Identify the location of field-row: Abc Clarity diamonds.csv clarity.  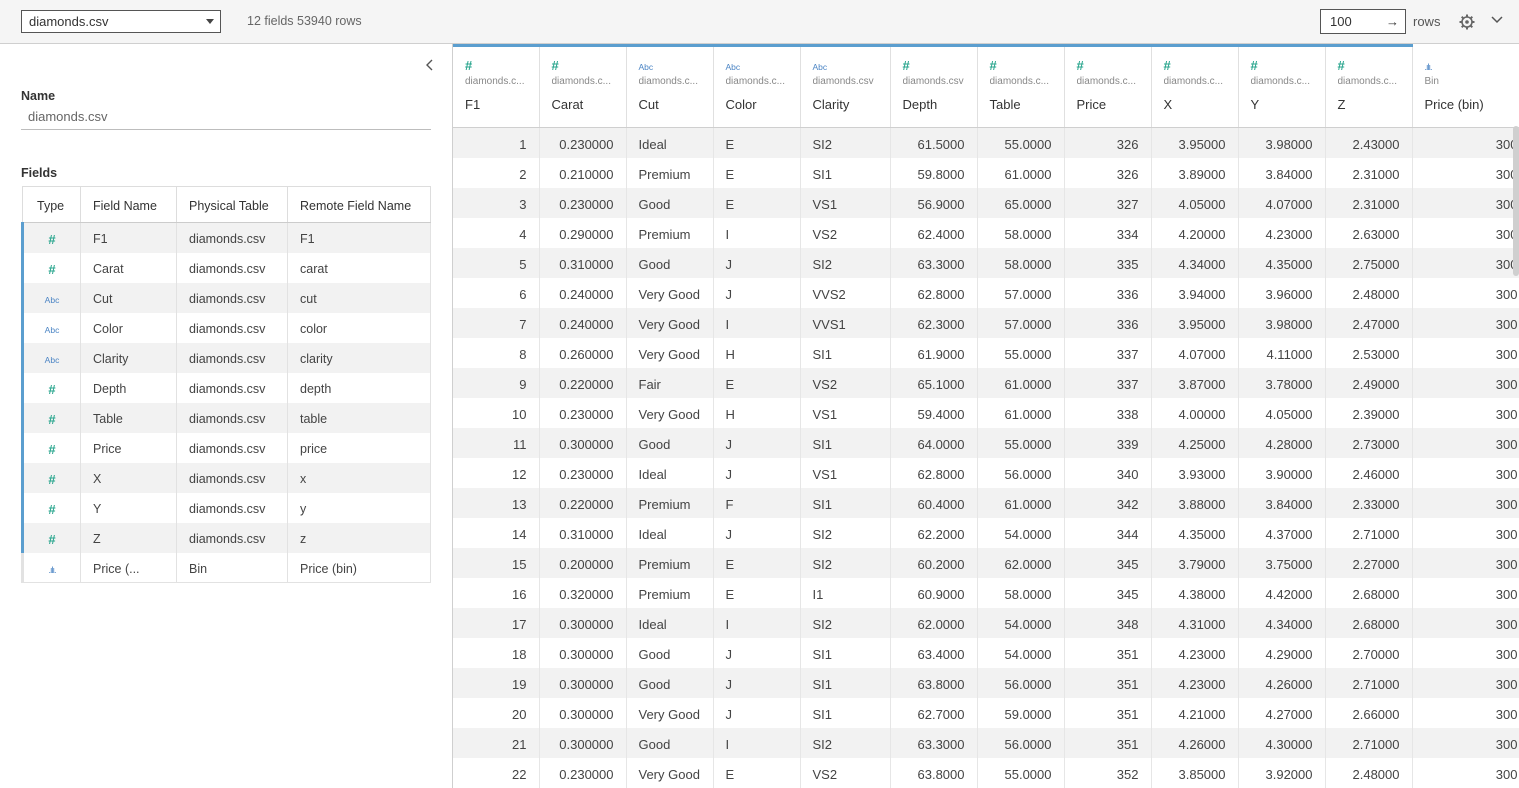
(226, 357).